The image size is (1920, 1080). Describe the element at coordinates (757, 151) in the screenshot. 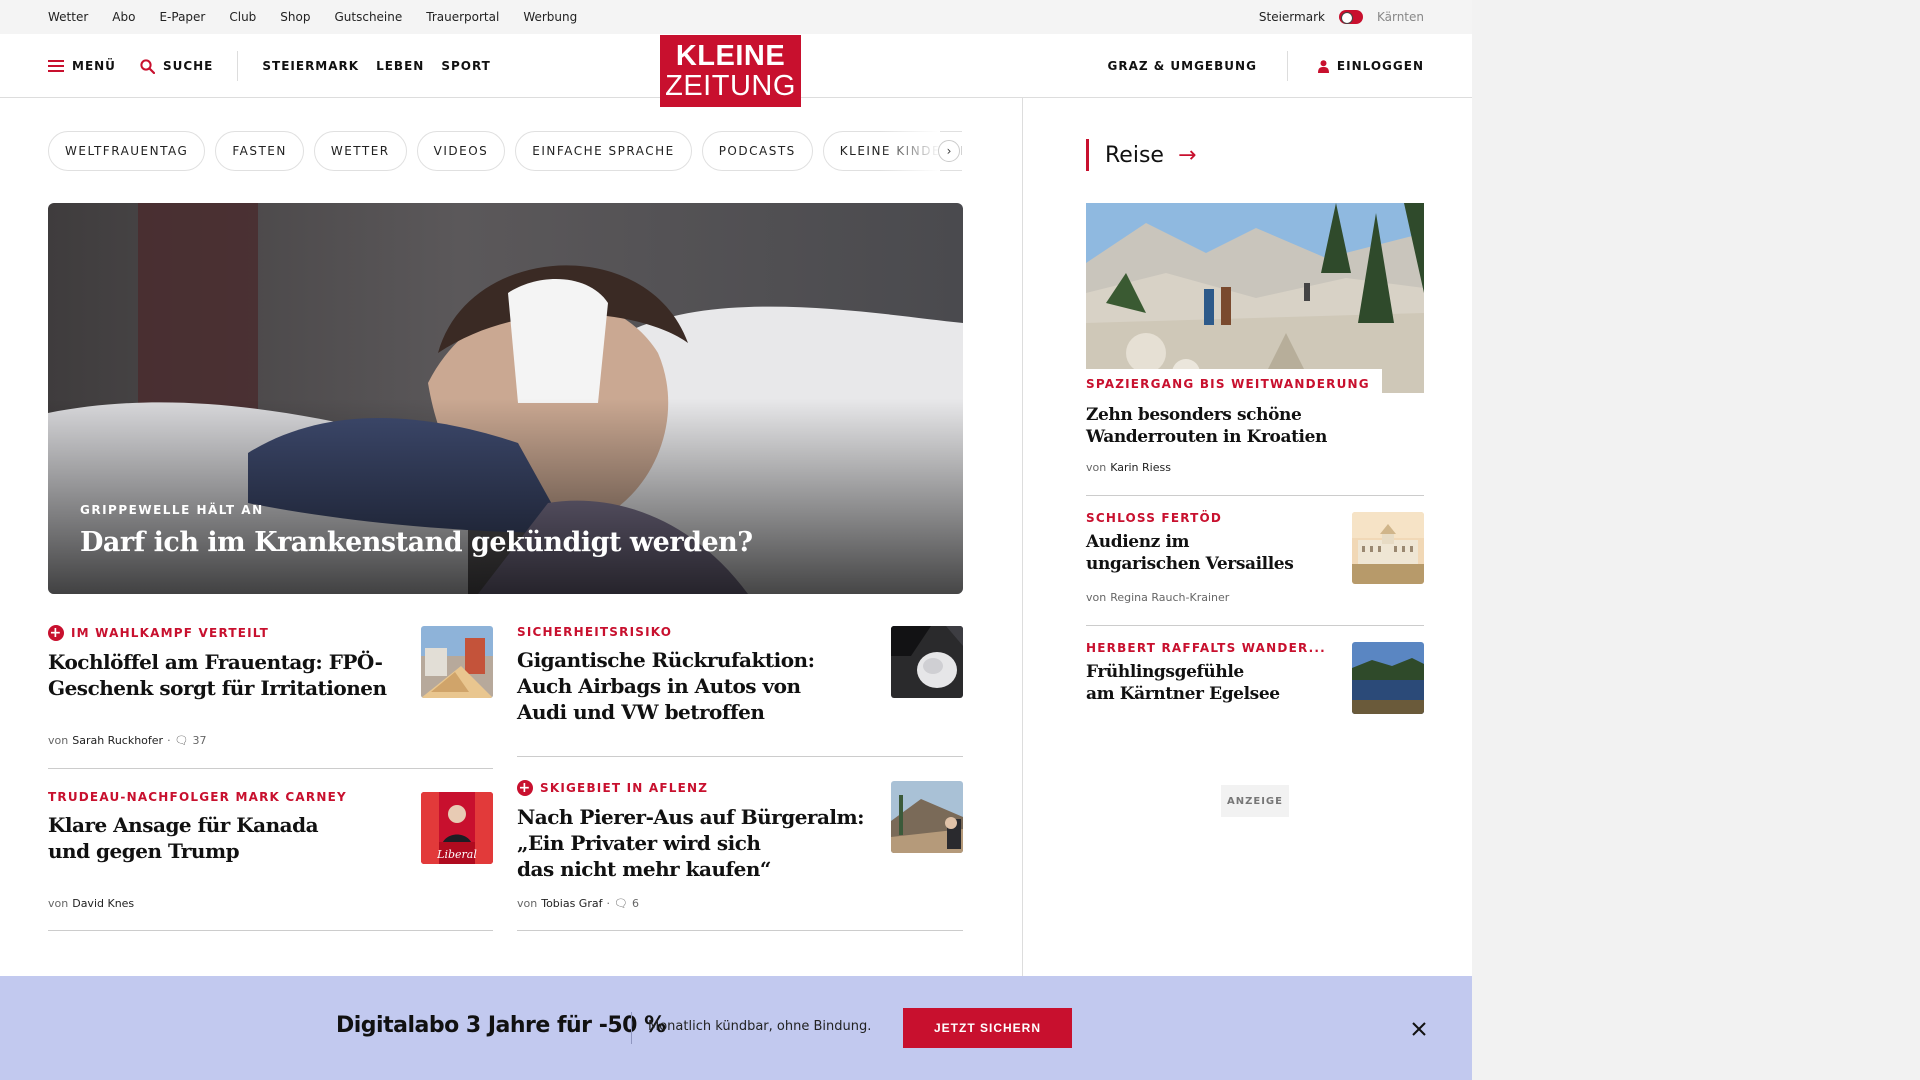

I see `chip-podcasts: PODCASTS` at that location.